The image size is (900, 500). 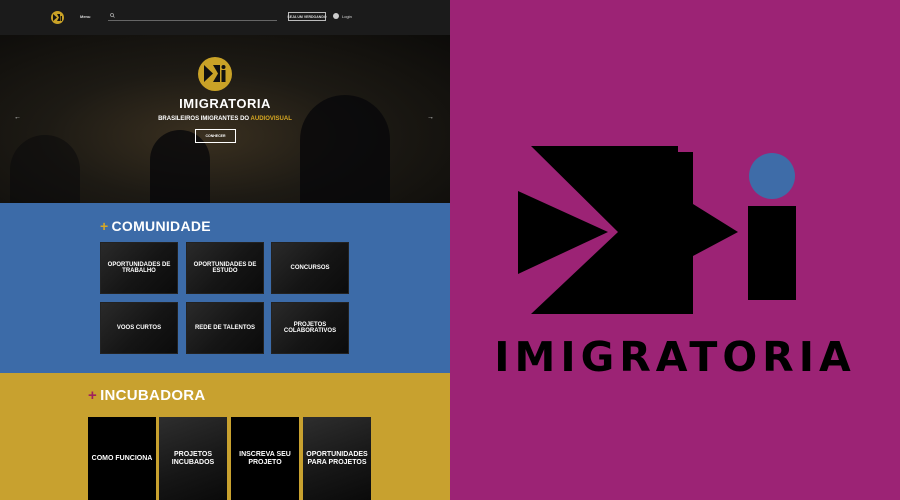 I want to click on tile-concursos: CONCURSOS, so click(x=310, y=268).